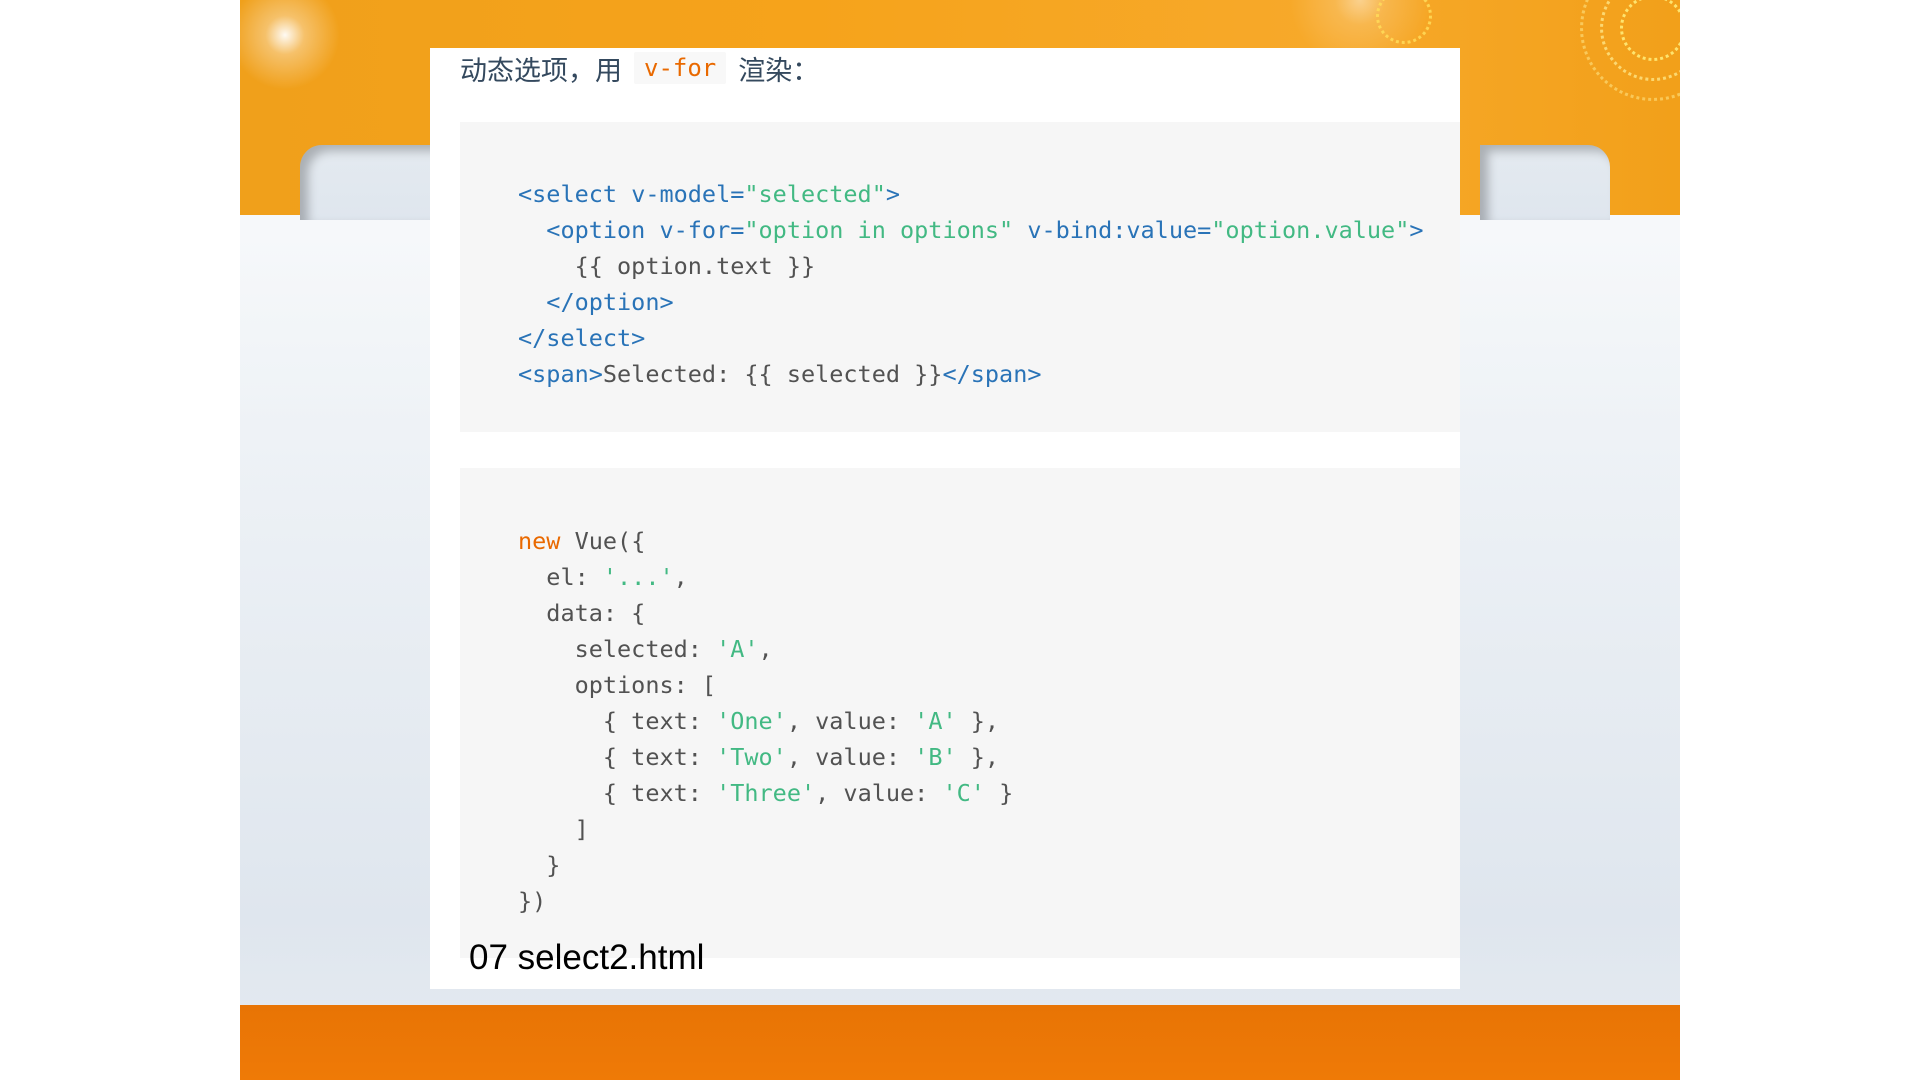 The height and width of the screenshot is (1080, 1920). What do you see at coordinates (553, 829) in the screenshot?
I see `code-line: ]` at bounding box center [553, 829].